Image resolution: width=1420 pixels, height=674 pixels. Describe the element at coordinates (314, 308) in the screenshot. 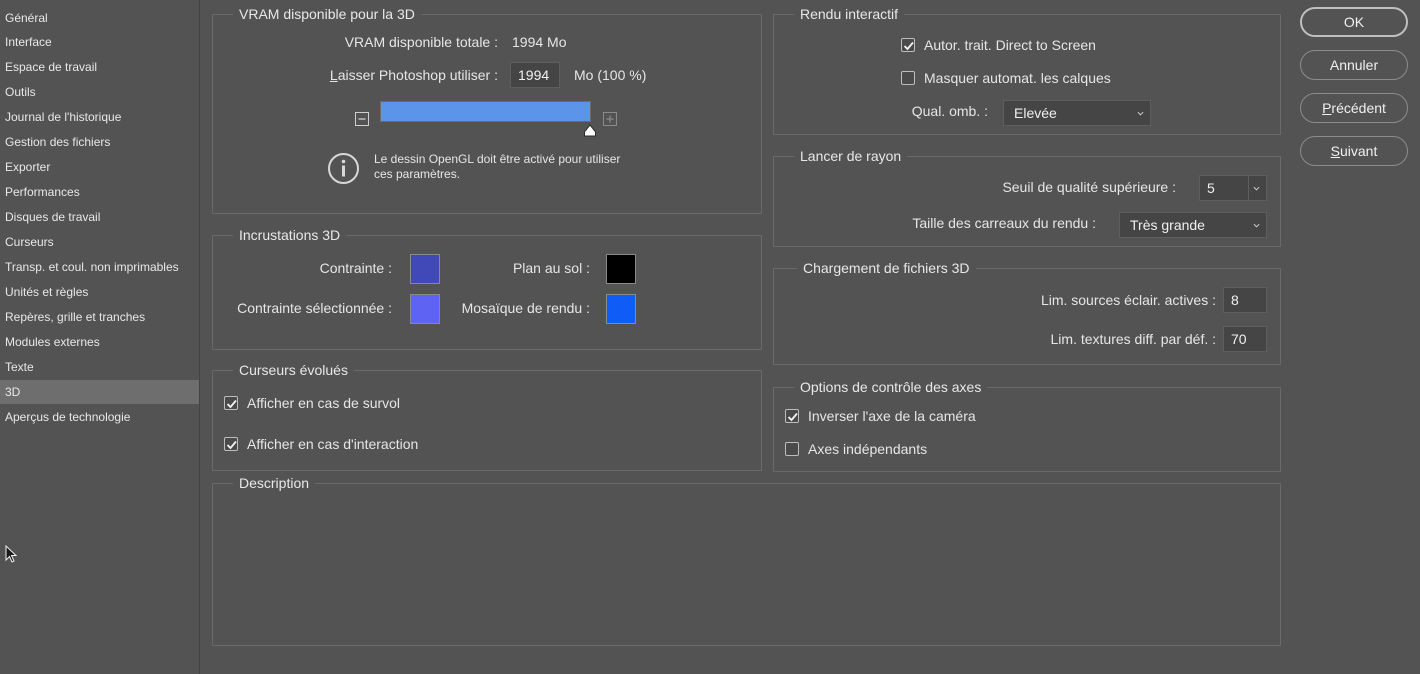

I see `selected-constraint-label: Contrainte sélectionnée :` at that location.